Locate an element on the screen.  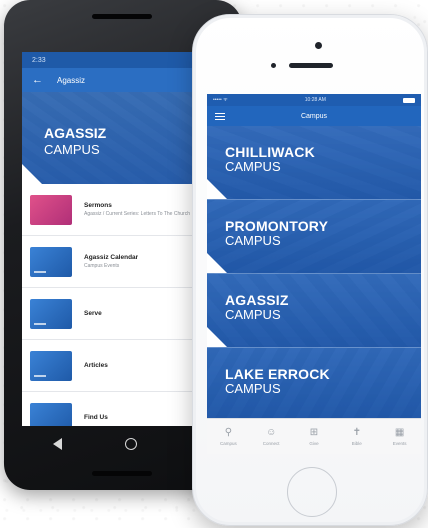
campus-card-title: PROMONTORY is located at coordinates (277, 226).